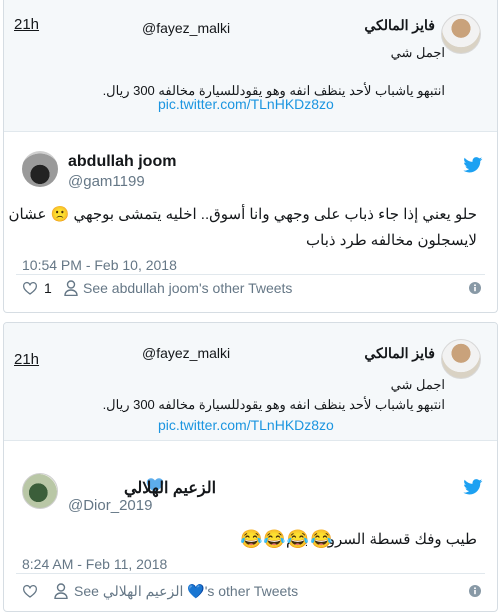  I want to click on tweet-timestamp: 10:54 PM - Feb 10, 2018, so click(99, 265).